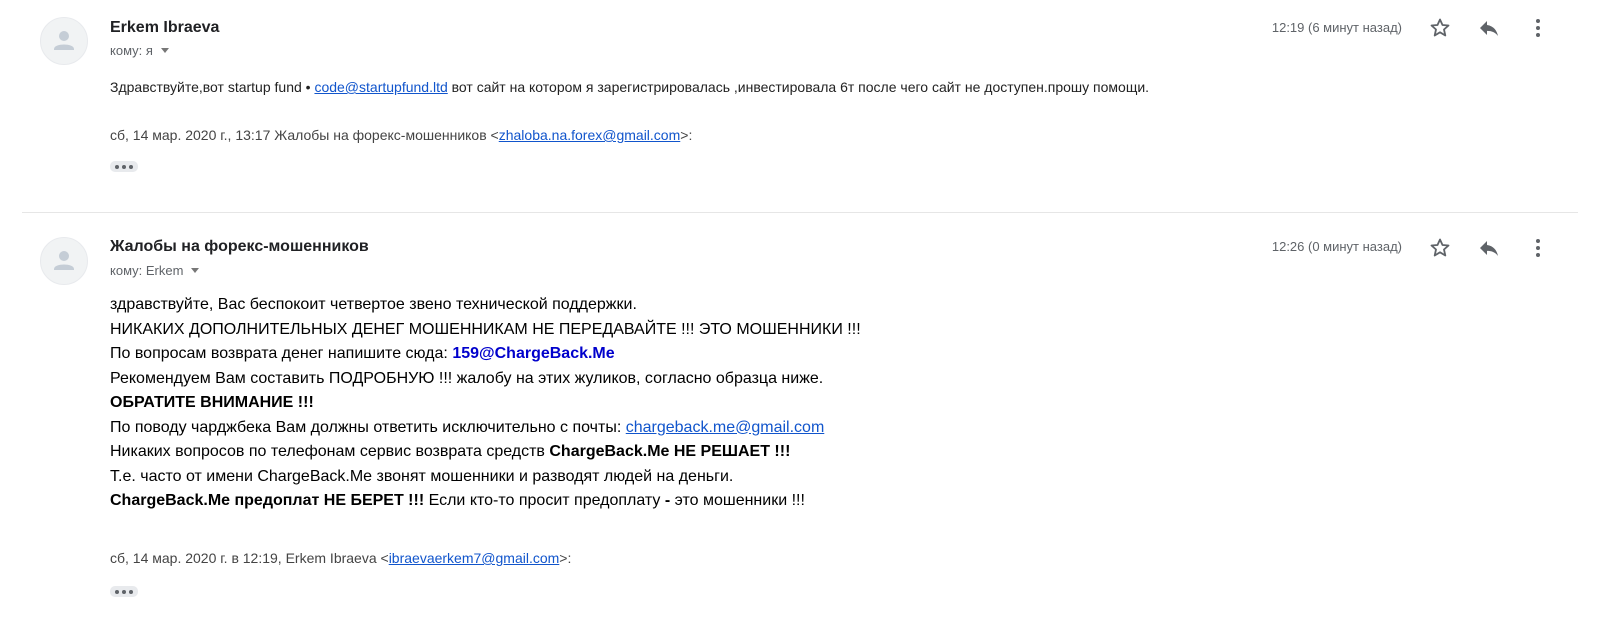  I want to click on chargeback-email: 159@ChargeBack.Me, so click(533, 353).